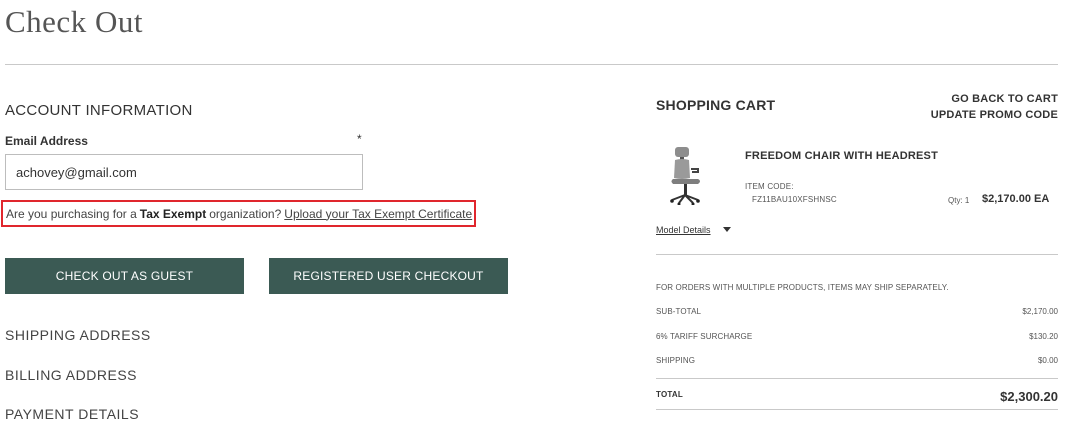 The image size is (1067, 430). Describe the element at coordinates (388, 276) in the screenshot. I see `registered-user-checkout-button: REGISTERED USER CHECKOUT` at that location.